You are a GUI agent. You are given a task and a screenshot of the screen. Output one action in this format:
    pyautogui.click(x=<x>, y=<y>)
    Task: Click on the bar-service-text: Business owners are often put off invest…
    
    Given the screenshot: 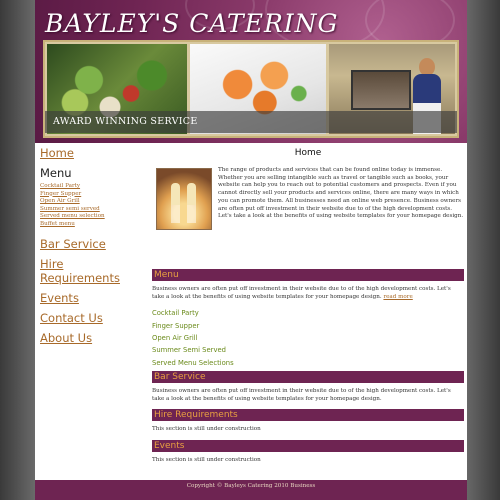 What is the action you would take?
    pyautogui.click(x=301, y=395)
    